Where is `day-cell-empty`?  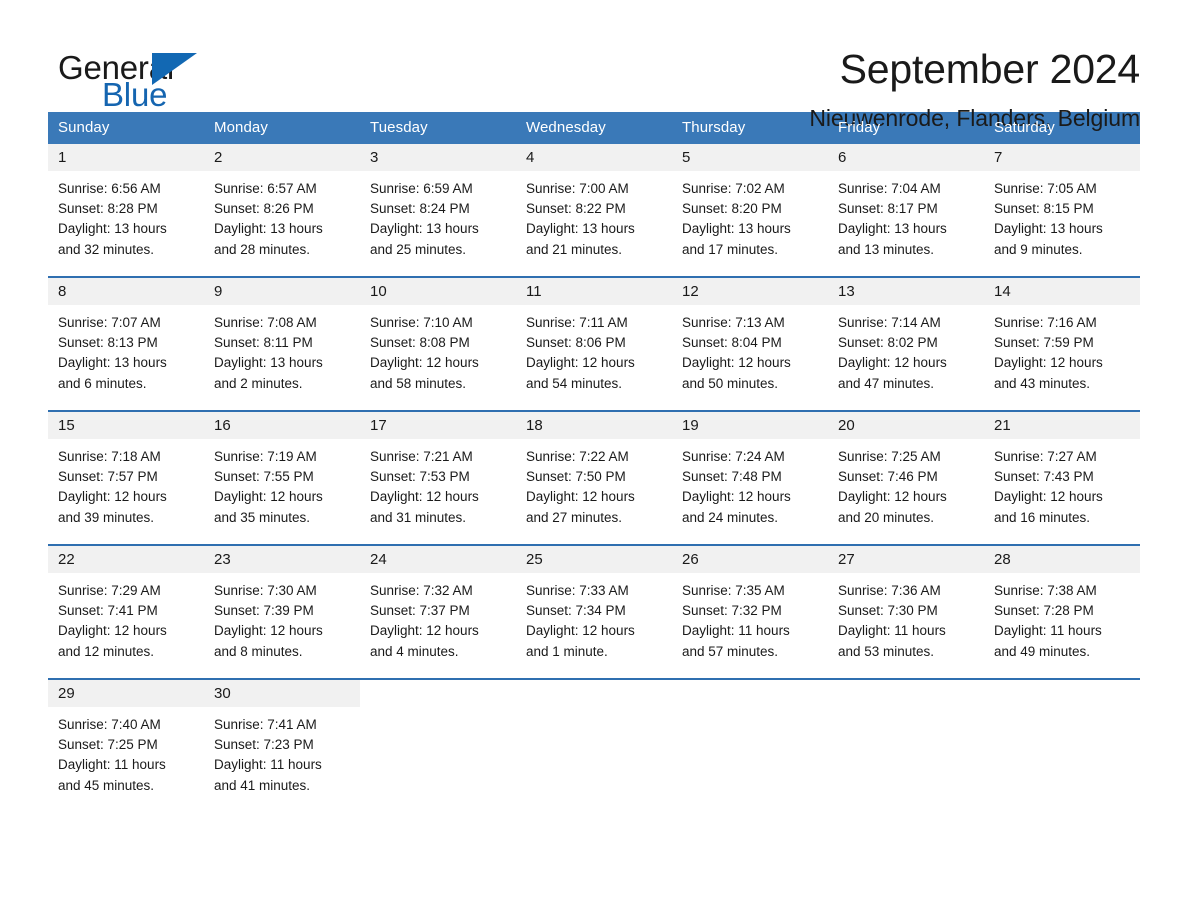
day-cell-empty is located at coordinates (438, 745).